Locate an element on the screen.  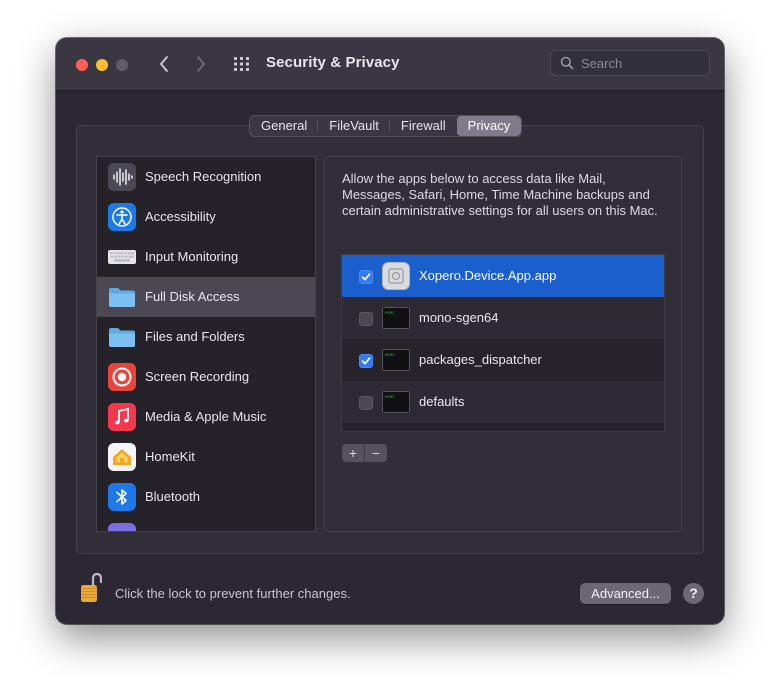
chevron-right-icon is located at coordinates (201, 64).